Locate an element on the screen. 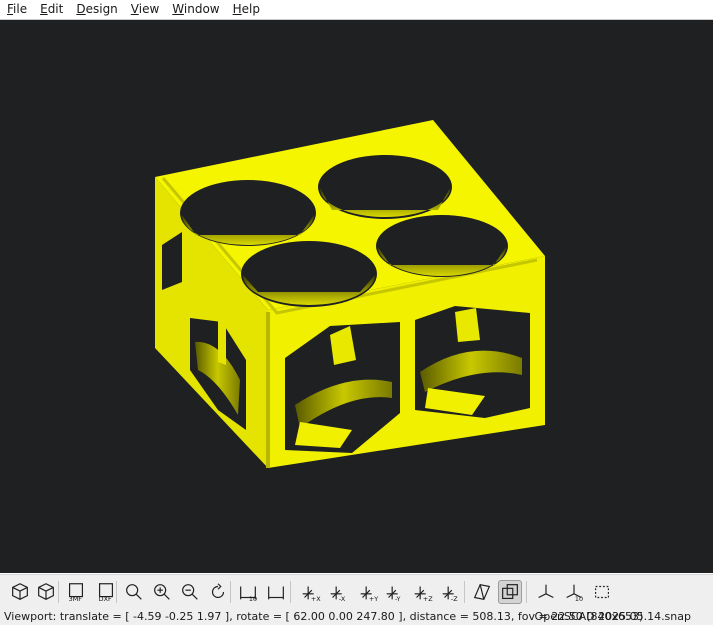 The width and height of the screenshot is (713, 625). view-left-button: -X is located at coordinates (338, 592).